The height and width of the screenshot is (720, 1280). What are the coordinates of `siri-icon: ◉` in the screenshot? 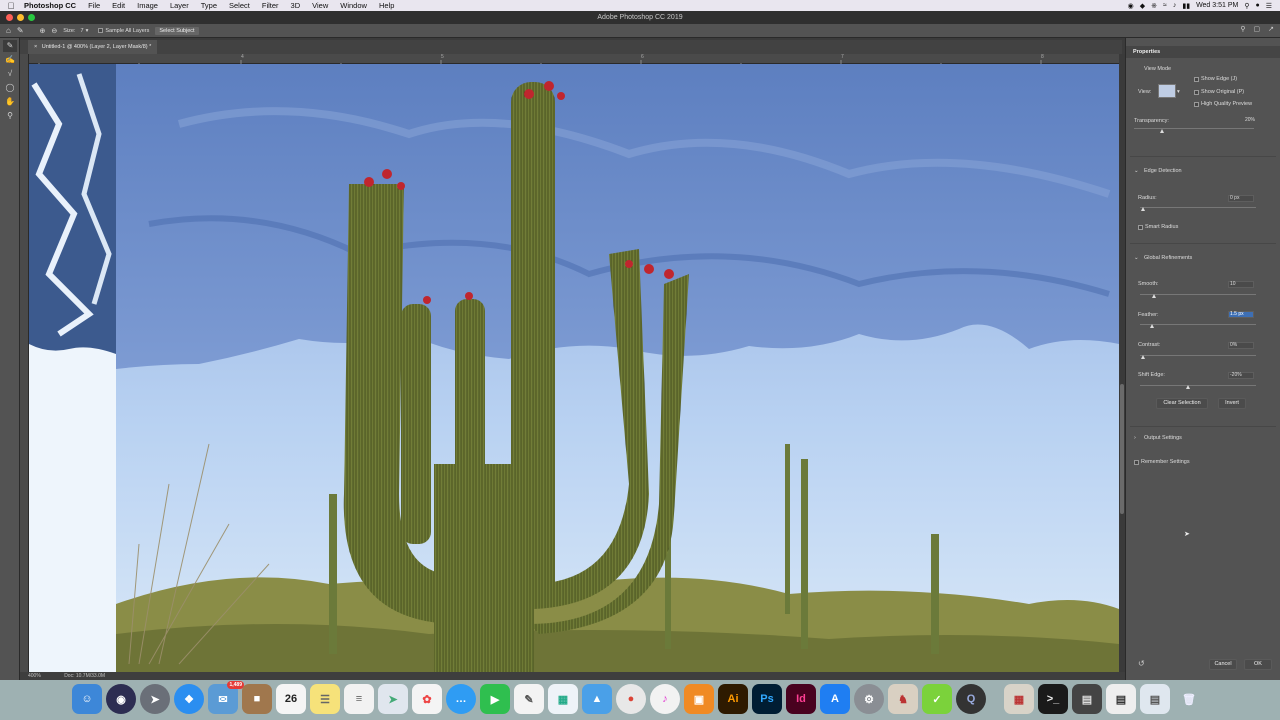 It's located at (121, 699).